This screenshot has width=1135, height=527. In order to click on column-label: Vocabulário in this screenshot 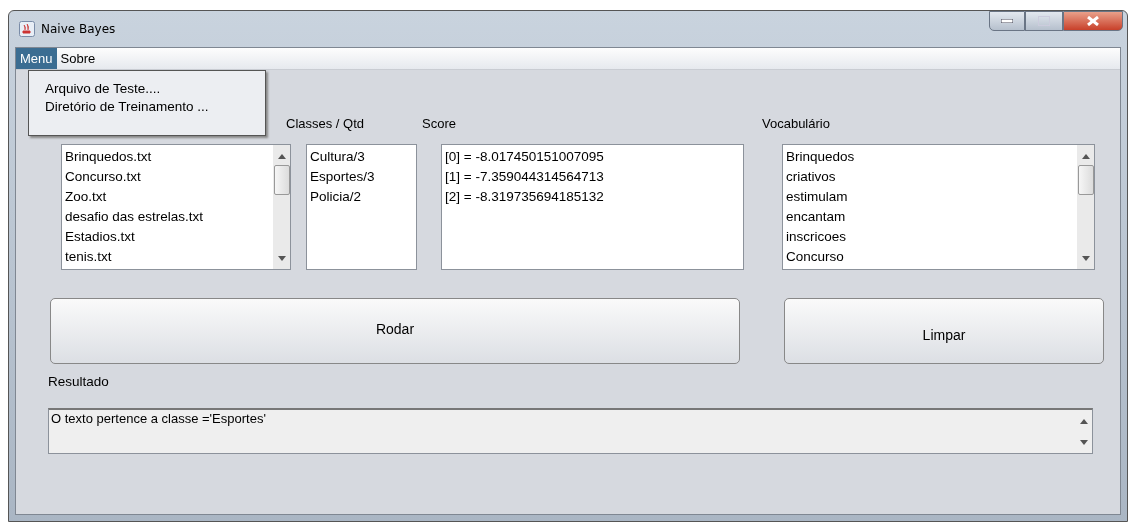, I will do `click(796, 124)`.